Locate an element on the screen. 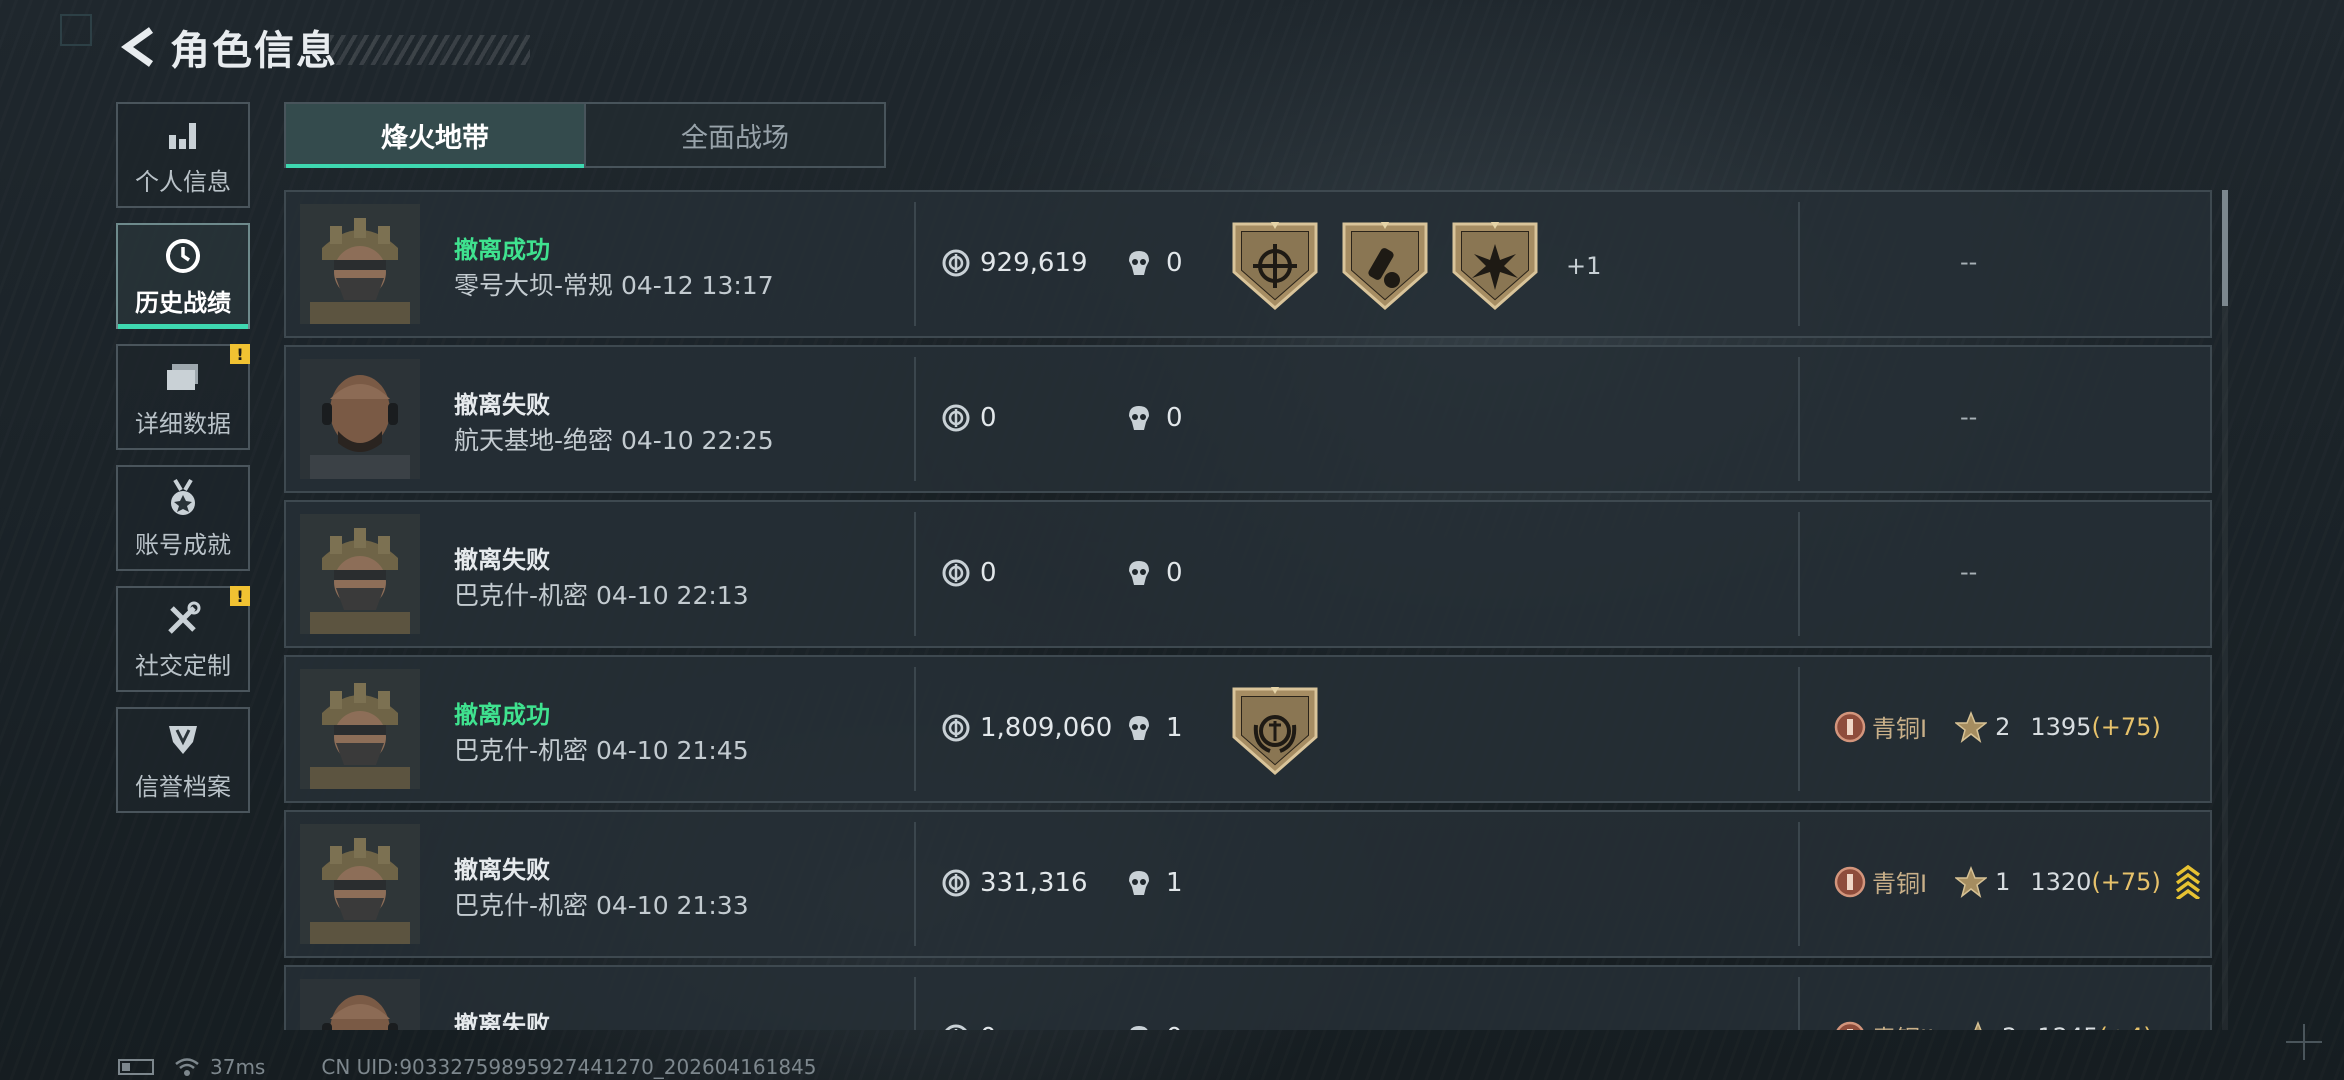 This screenshot has width=2344, height=1080. target-medal-icon is located at coordinates (1275, 266).